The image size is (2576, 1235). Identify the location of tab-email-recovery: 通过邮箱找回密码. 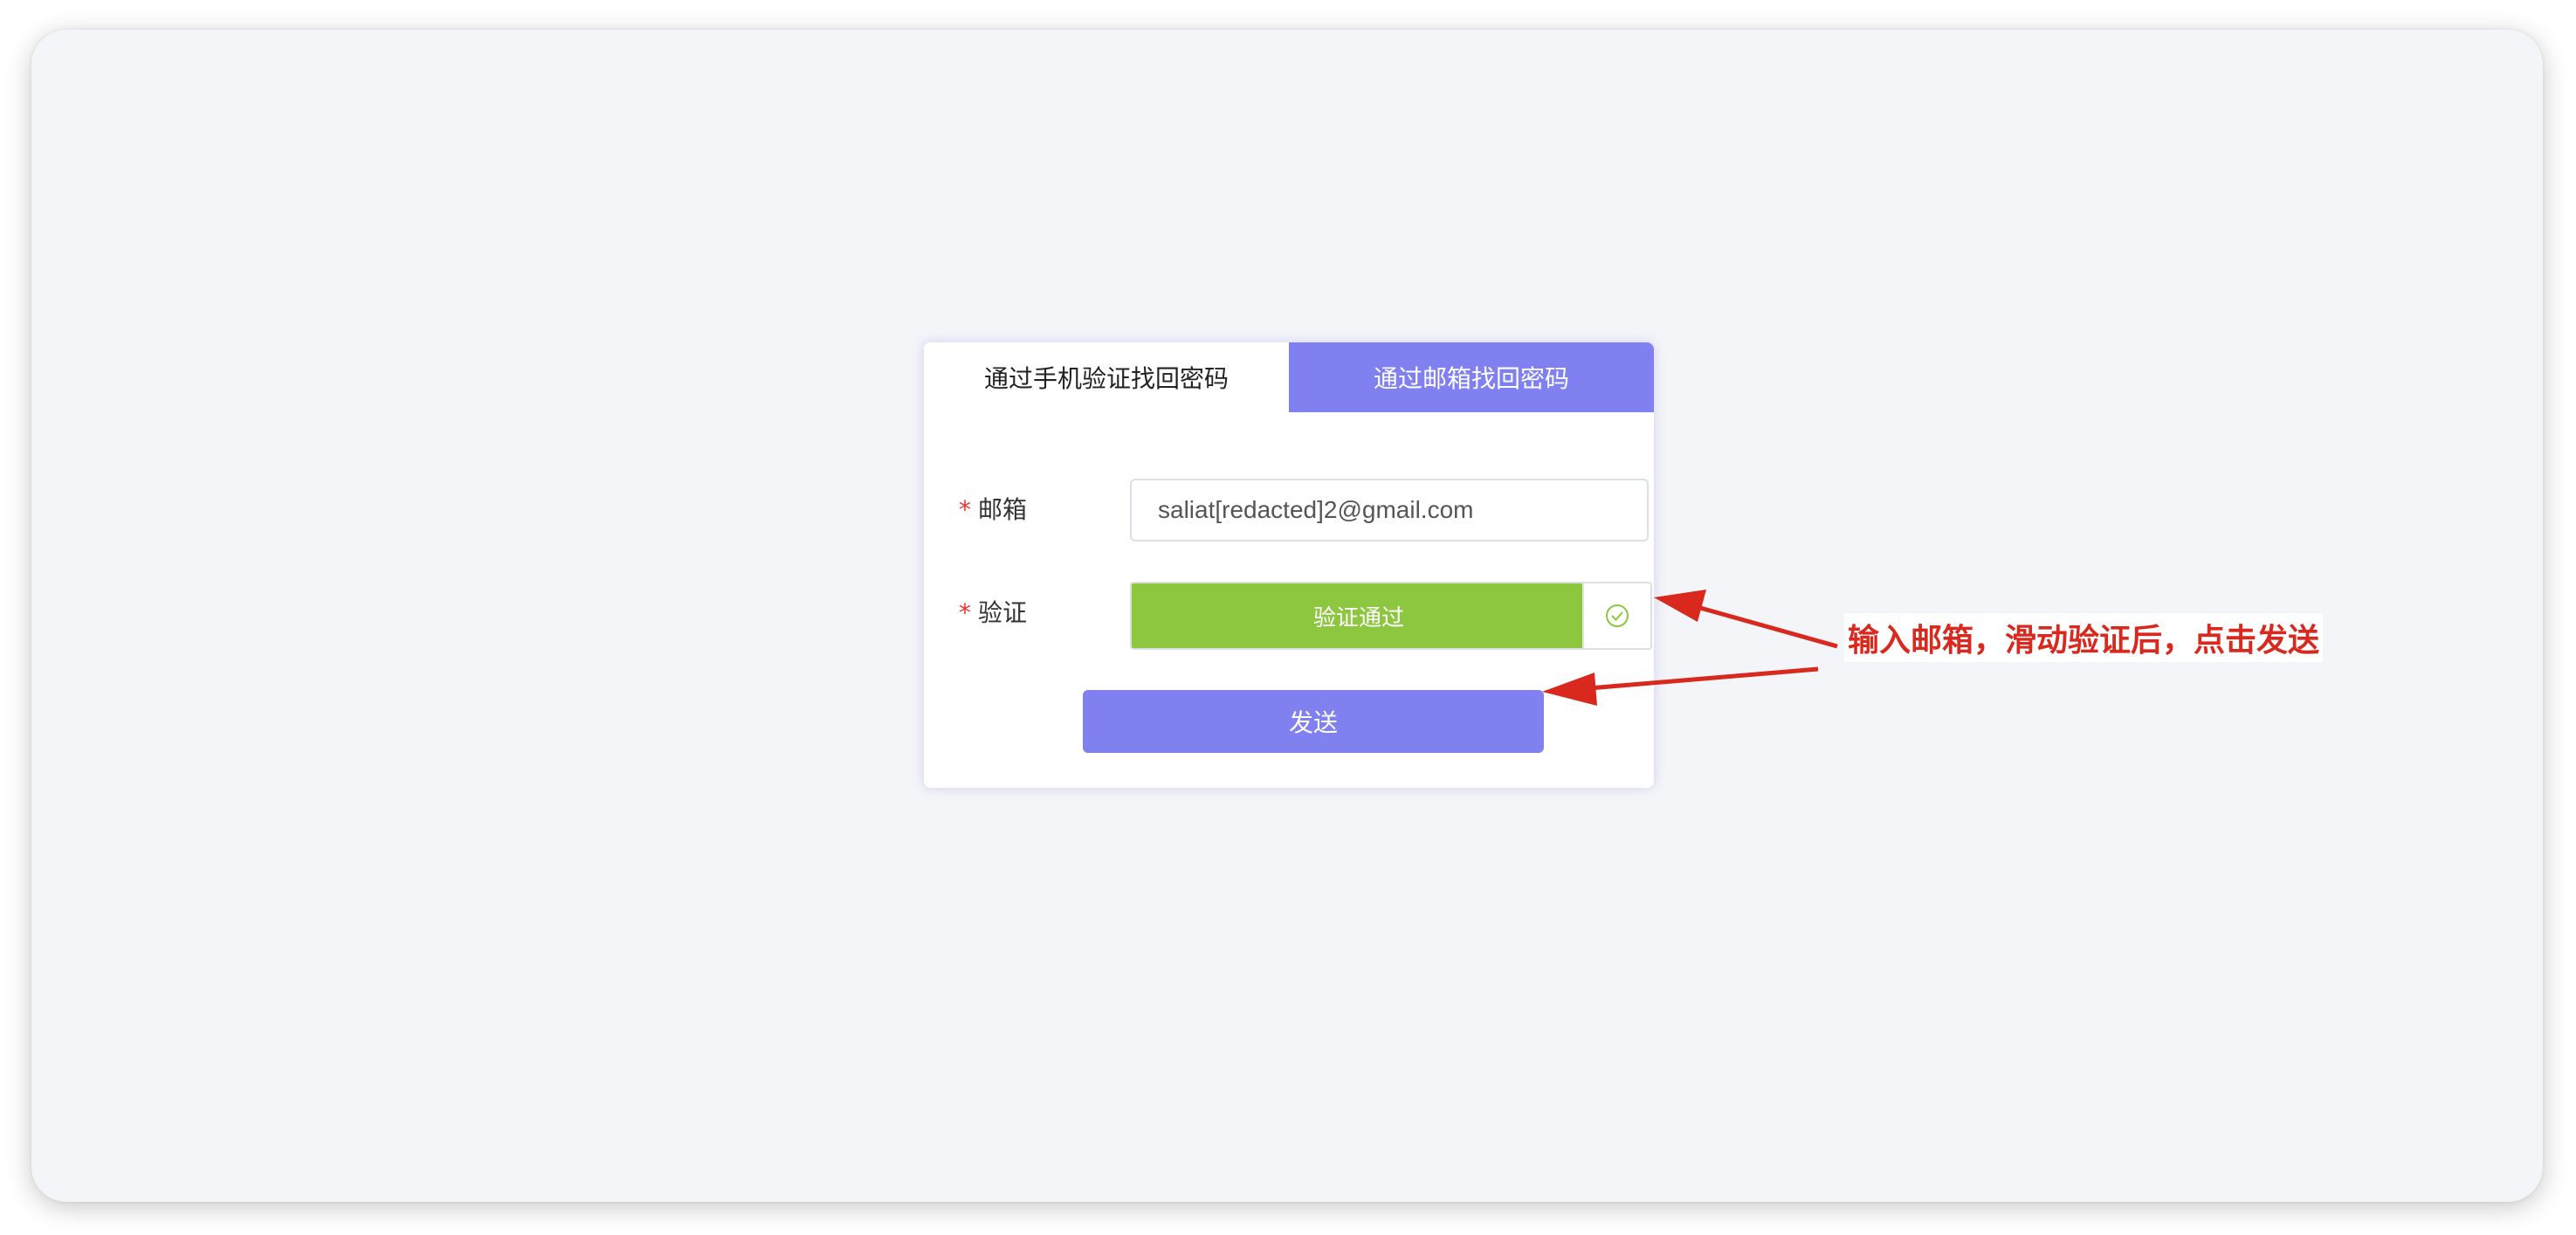
(1471, 377).